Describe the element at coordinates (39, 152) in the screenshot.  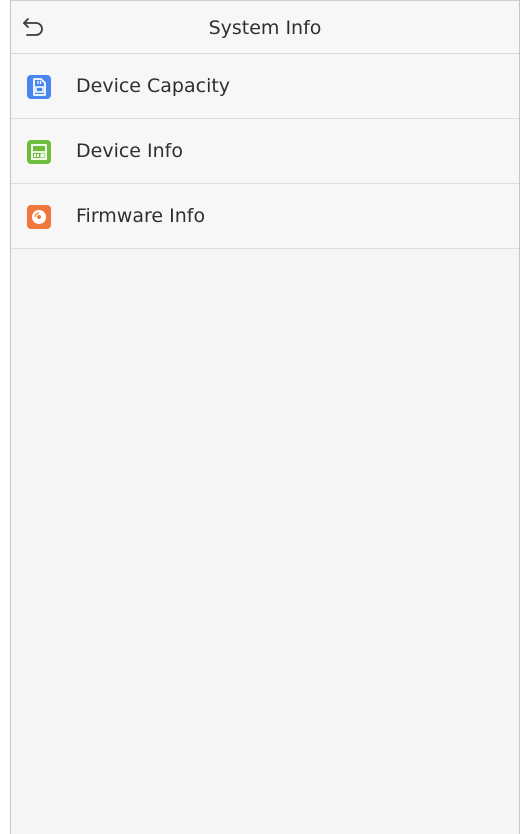
I see `device-panel-icon` at that location.